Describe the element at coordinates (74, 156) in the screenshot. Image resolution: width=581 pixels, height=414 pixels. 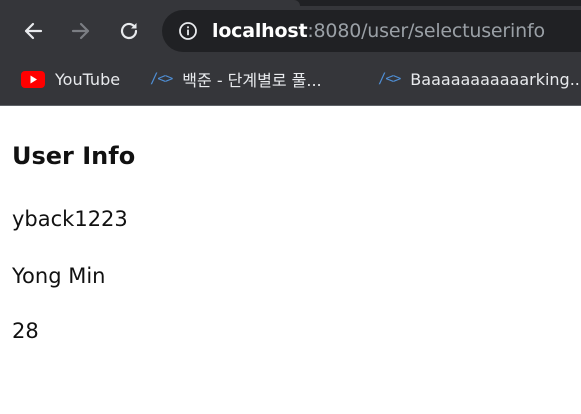
I see `page-title: User Info` at that location.